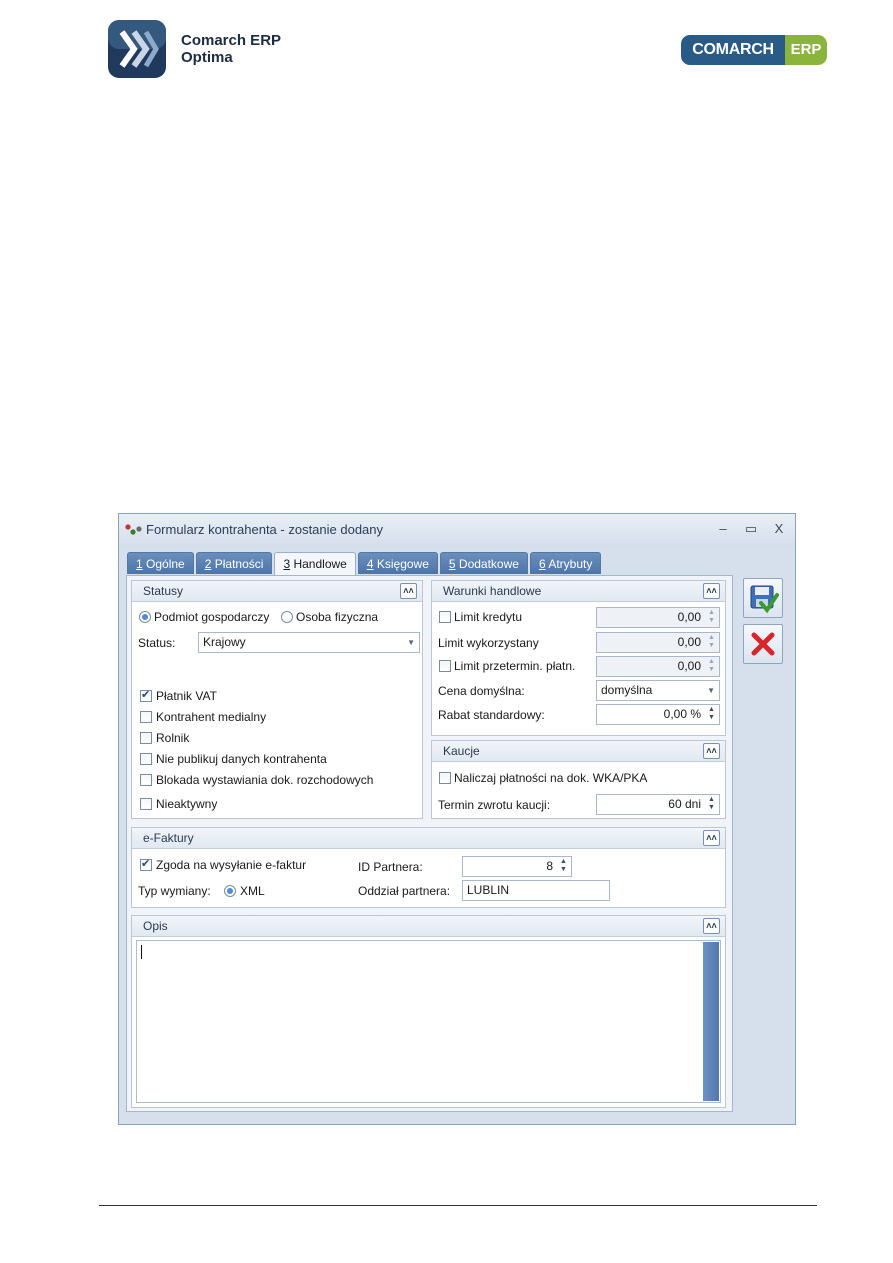 The height and width of the screenshot is (1263, 893). What do you see at coordinates (315, 564) in the screenshot?
I see `tab-handlowe: 3 Handlowe` at bounding box center [315, 564].